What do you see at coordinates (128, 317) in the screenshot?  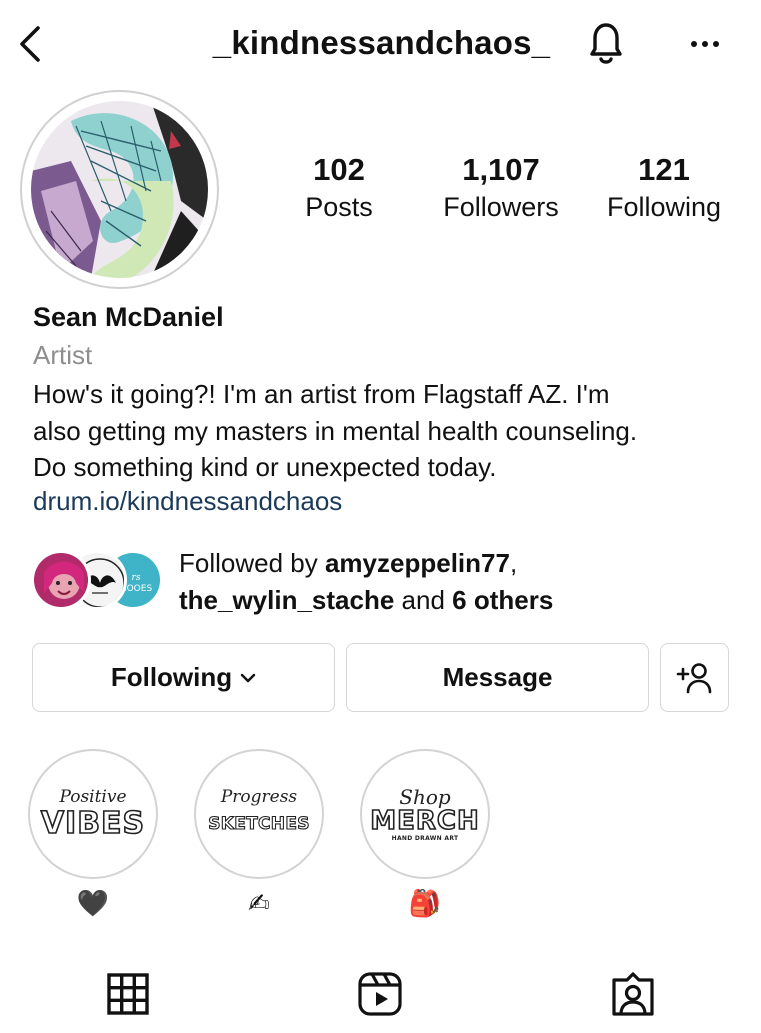 I see `profile-name: Sean McDaniel` at bounding box center [128, 317].